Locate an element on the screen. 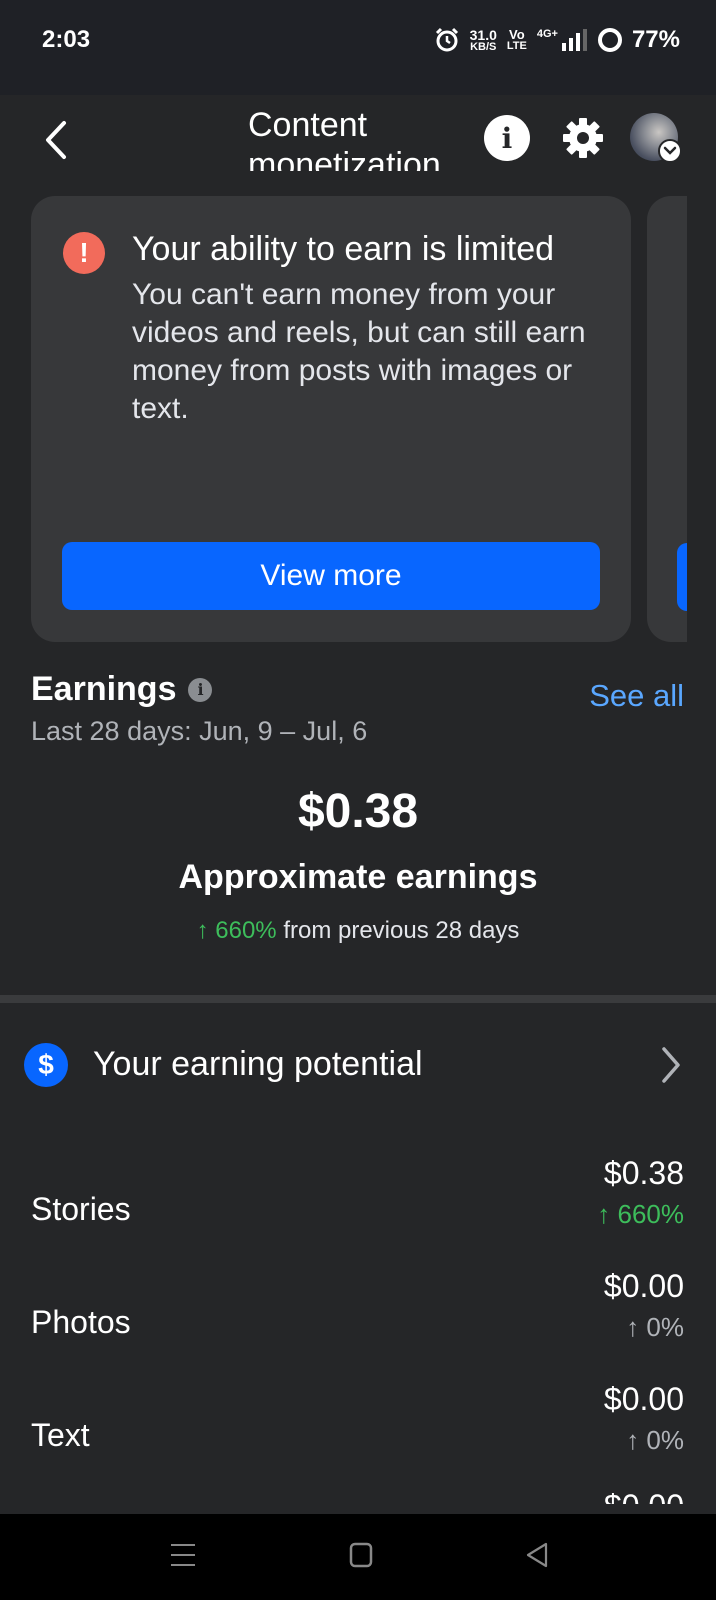 Image resolution: width=716 pixels, height=1600 pixels. status-bar: 2:03 31.0 KB/S Vo LTE 4G+ 77% is located at coordinates (358, 47).